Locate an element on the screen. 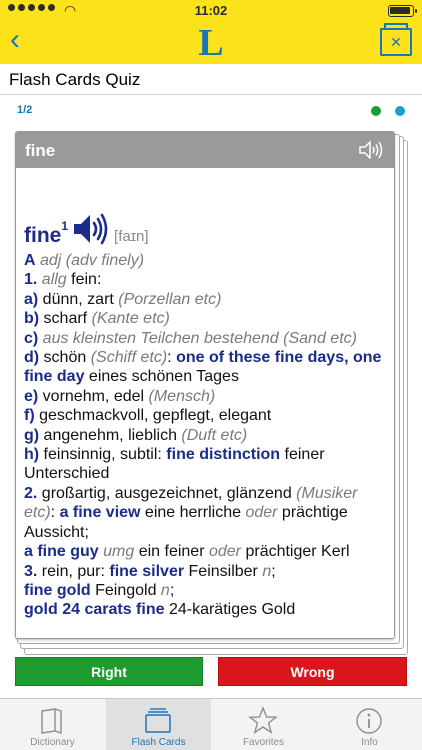 This screenshot has height=750, width=422. battery-icon is located at coordinates (402, 11).